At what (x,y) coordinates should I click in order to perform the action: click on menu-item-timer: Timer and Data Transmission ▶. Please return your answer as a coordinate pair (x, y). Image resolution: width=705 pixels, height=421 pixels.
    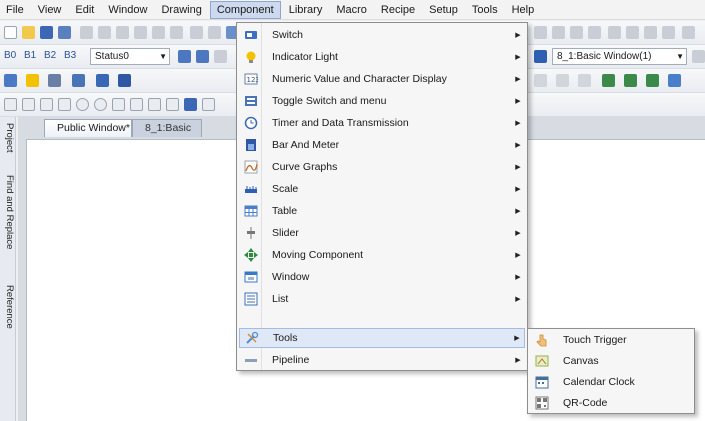
    Looking at the image, I should click on (382, 123).